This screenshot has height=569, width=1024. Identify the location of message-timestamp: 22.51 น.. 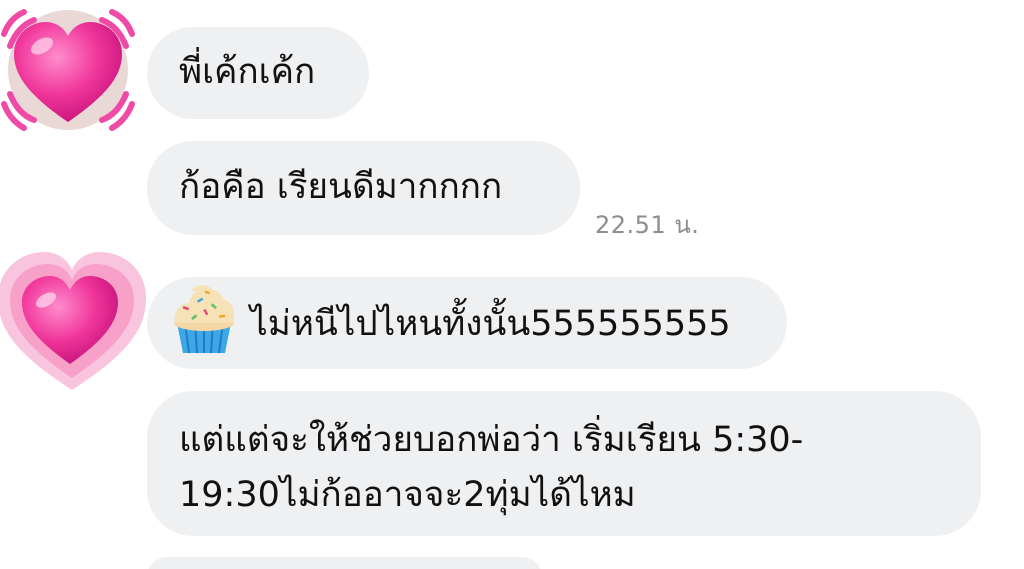
(647, 225).